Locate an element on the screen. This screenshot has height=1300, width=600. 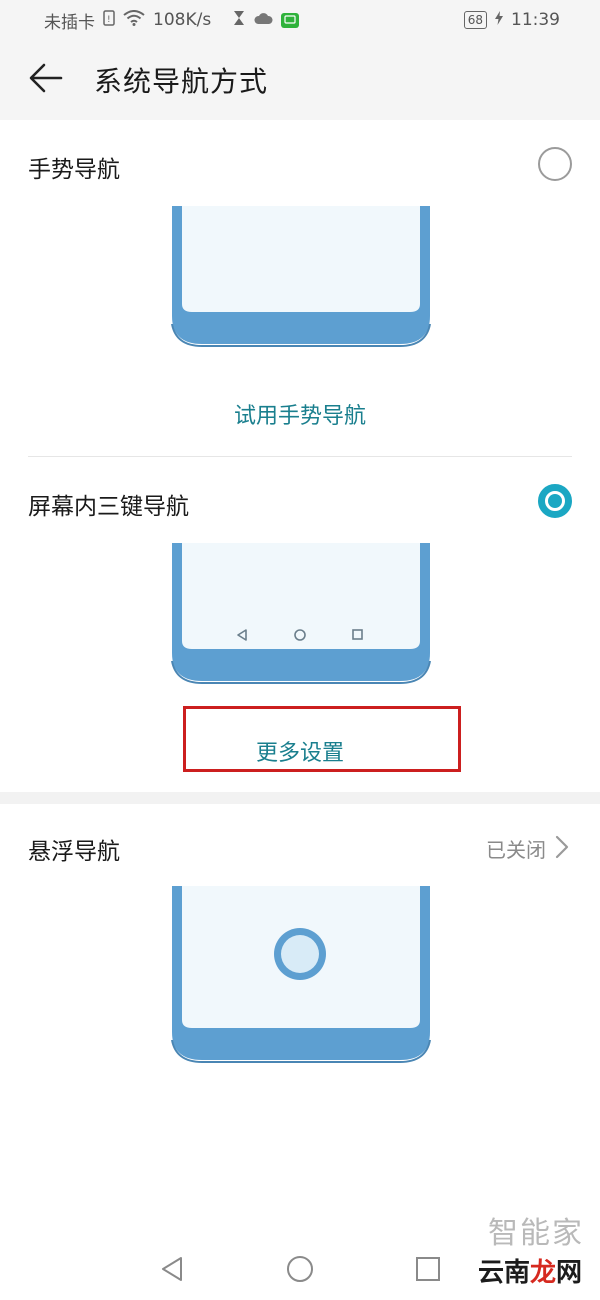
square-recent-icon is located at coordinates (428, 1269).